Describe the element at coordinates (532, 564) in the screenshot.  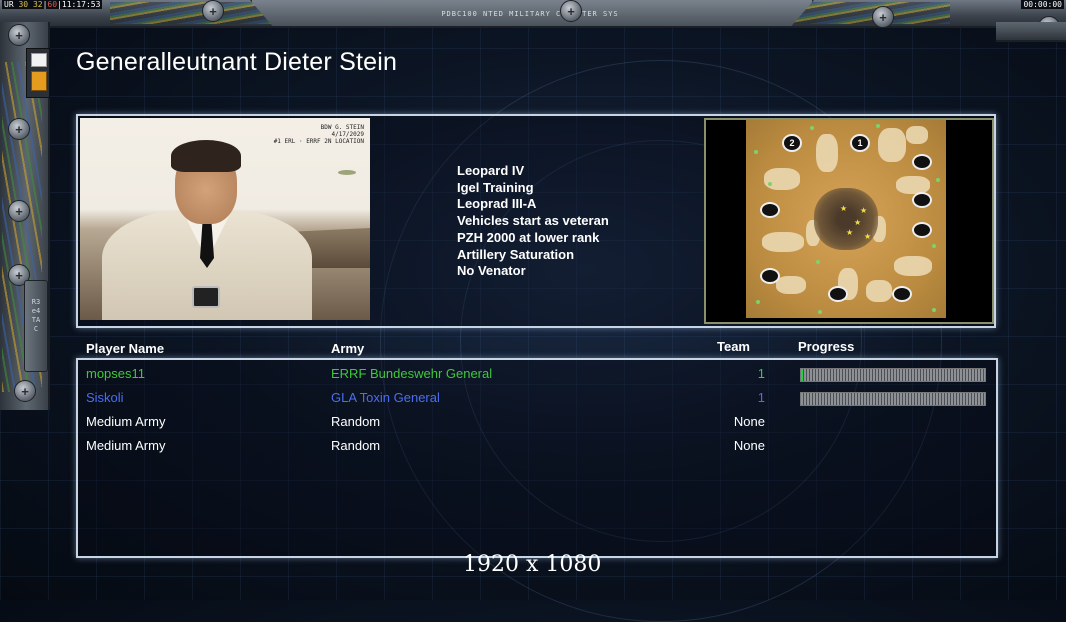
I see `resolution-label: 1920 x 1080` at that location.